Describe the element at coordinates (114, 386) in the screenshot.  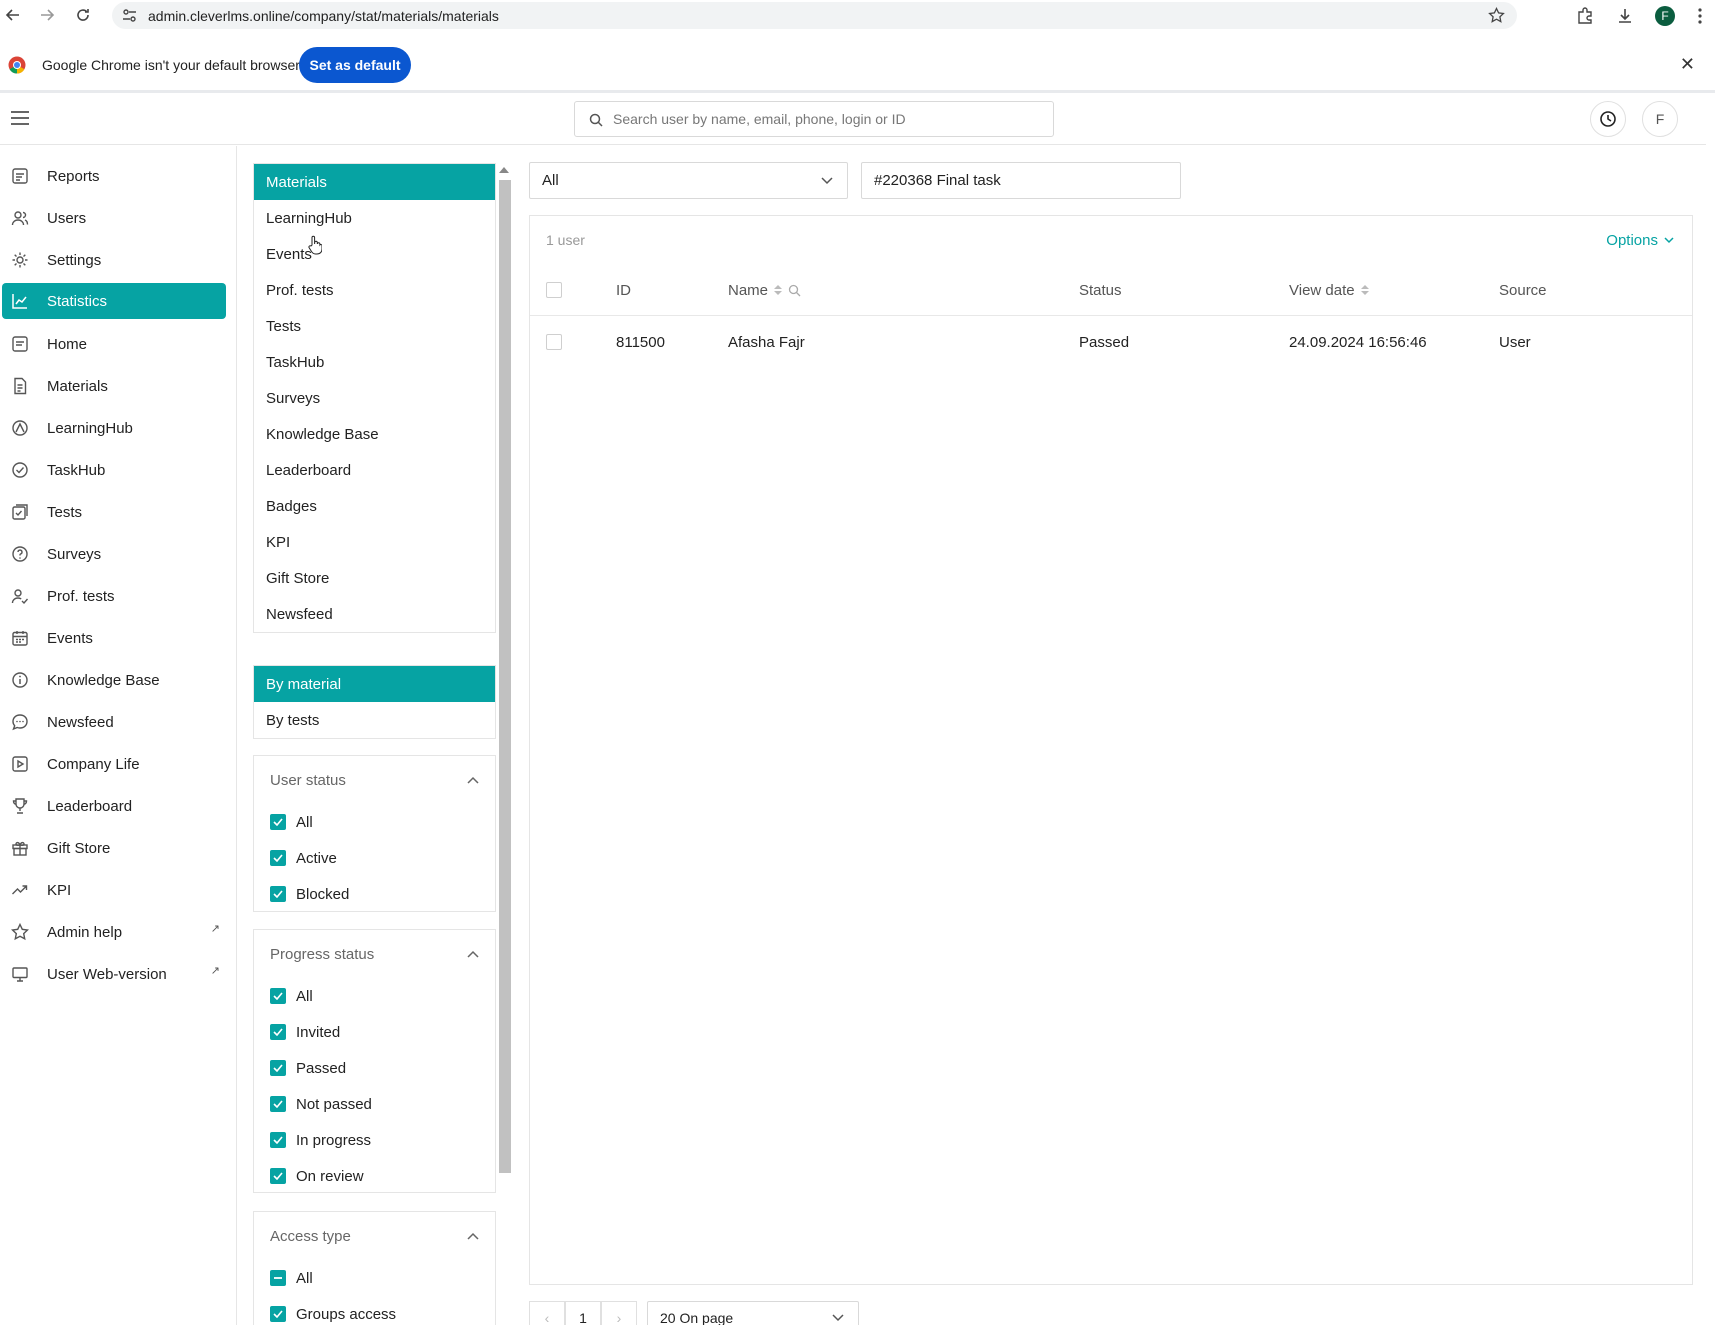
I see `sidebar-item-materials: Materials` at that location.